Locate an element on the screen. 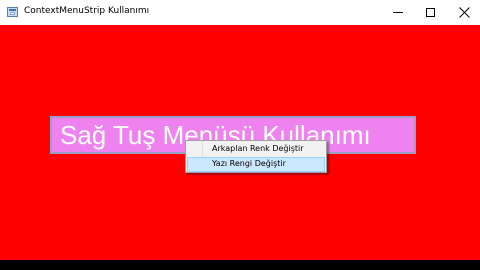 The height and width of the screenshot is (270, 480). maximize-button is located at coordinates (431, 12).